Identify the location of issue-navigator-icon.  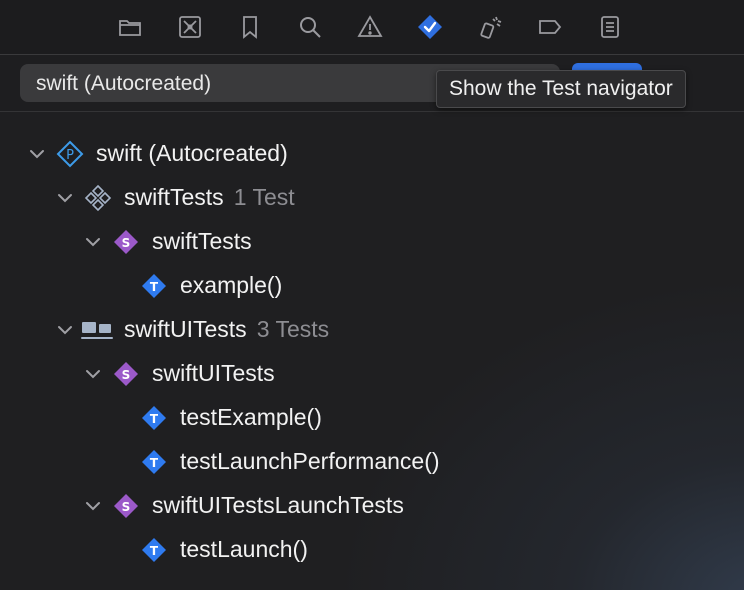
(370, 27).